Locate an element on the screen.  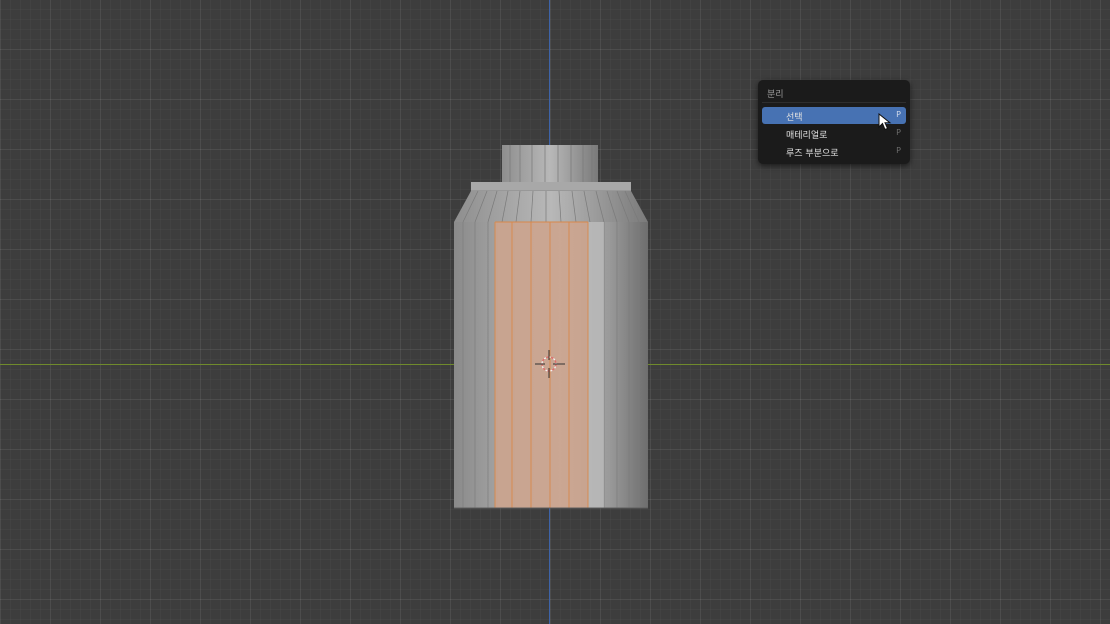
menu-item-label: 루즈 부분으로 is located at coordinates (812, 154).